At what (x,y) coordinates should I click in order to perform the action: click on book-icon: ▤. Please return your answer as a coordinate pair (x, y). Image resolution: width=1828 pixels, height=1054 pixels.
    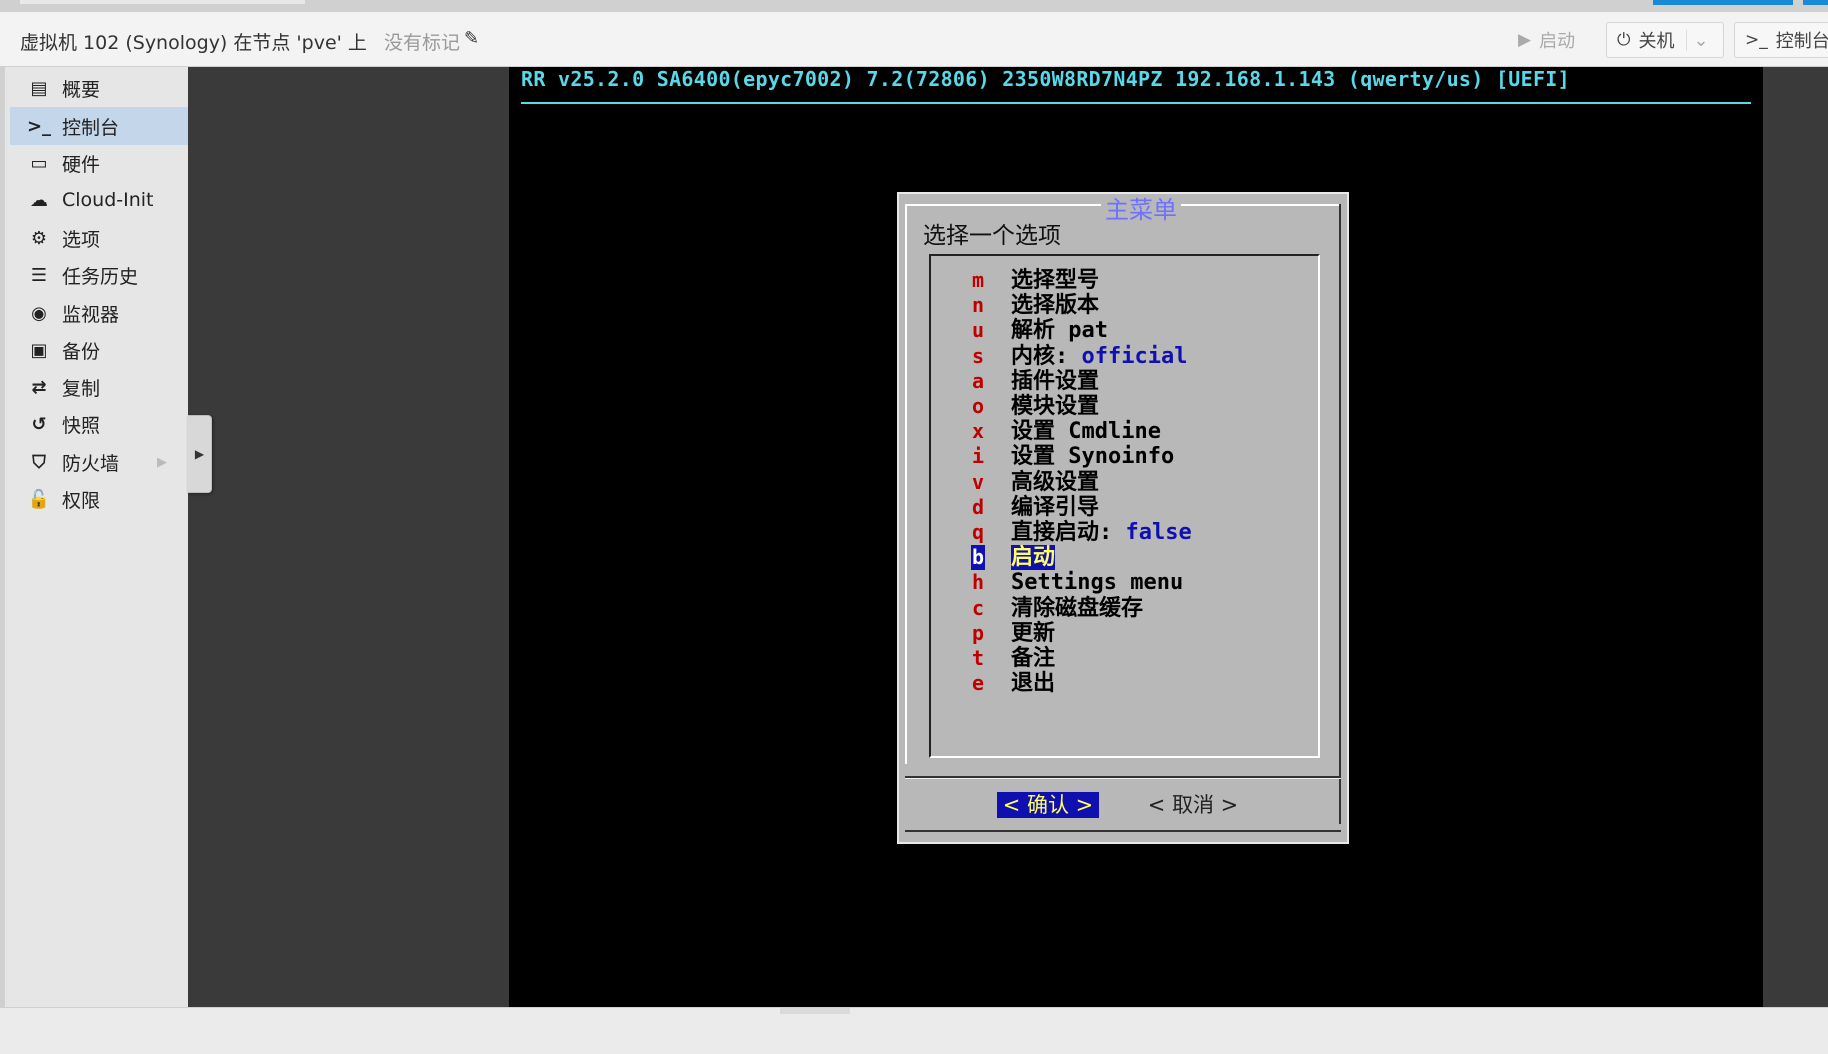
    Looking at the image, I should click on (39, 88).